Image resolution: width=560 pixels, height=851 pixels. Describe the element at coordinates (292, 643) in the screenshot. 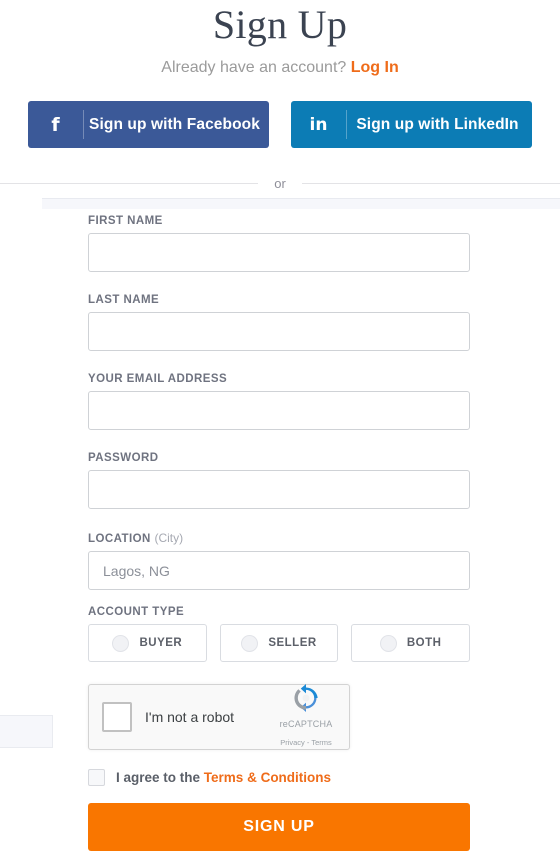

I see `account-type-option-label: SELLER` at that location.